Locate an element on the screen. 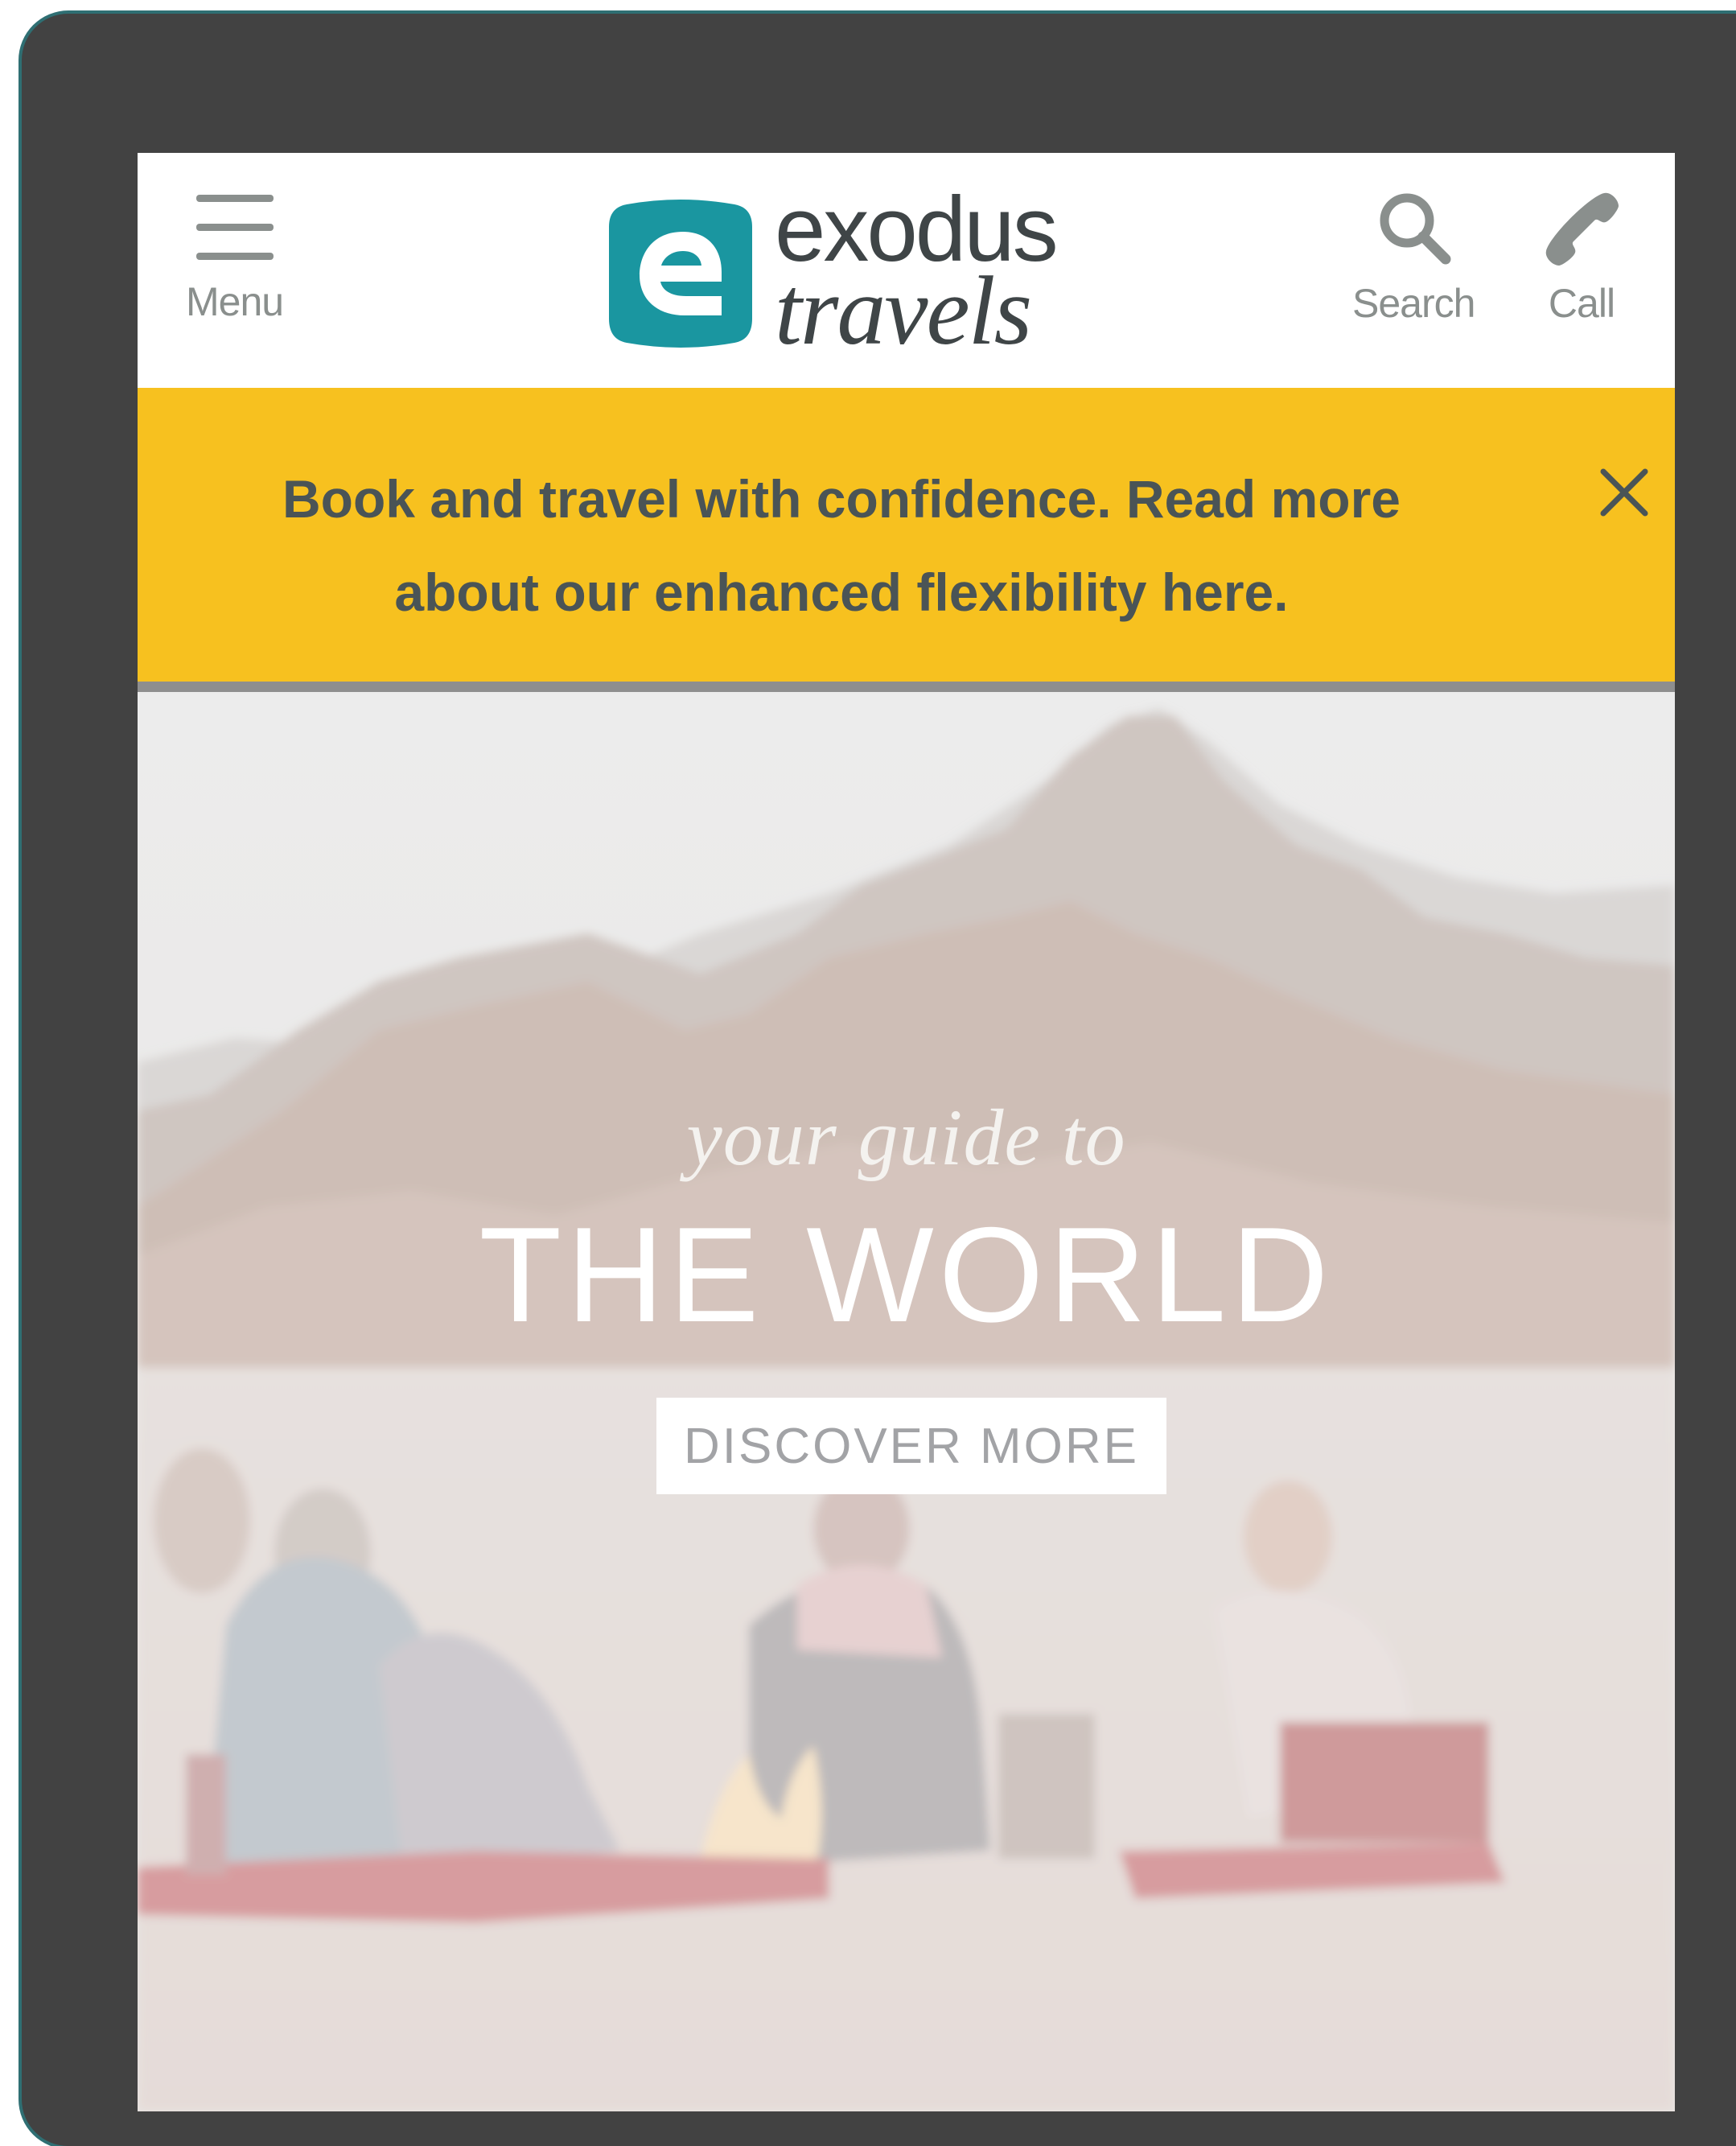 The height and width of the screenshot is (2146, 1736). site-header: Menu exodus travels Search Call is located at coordinates (906, 270).